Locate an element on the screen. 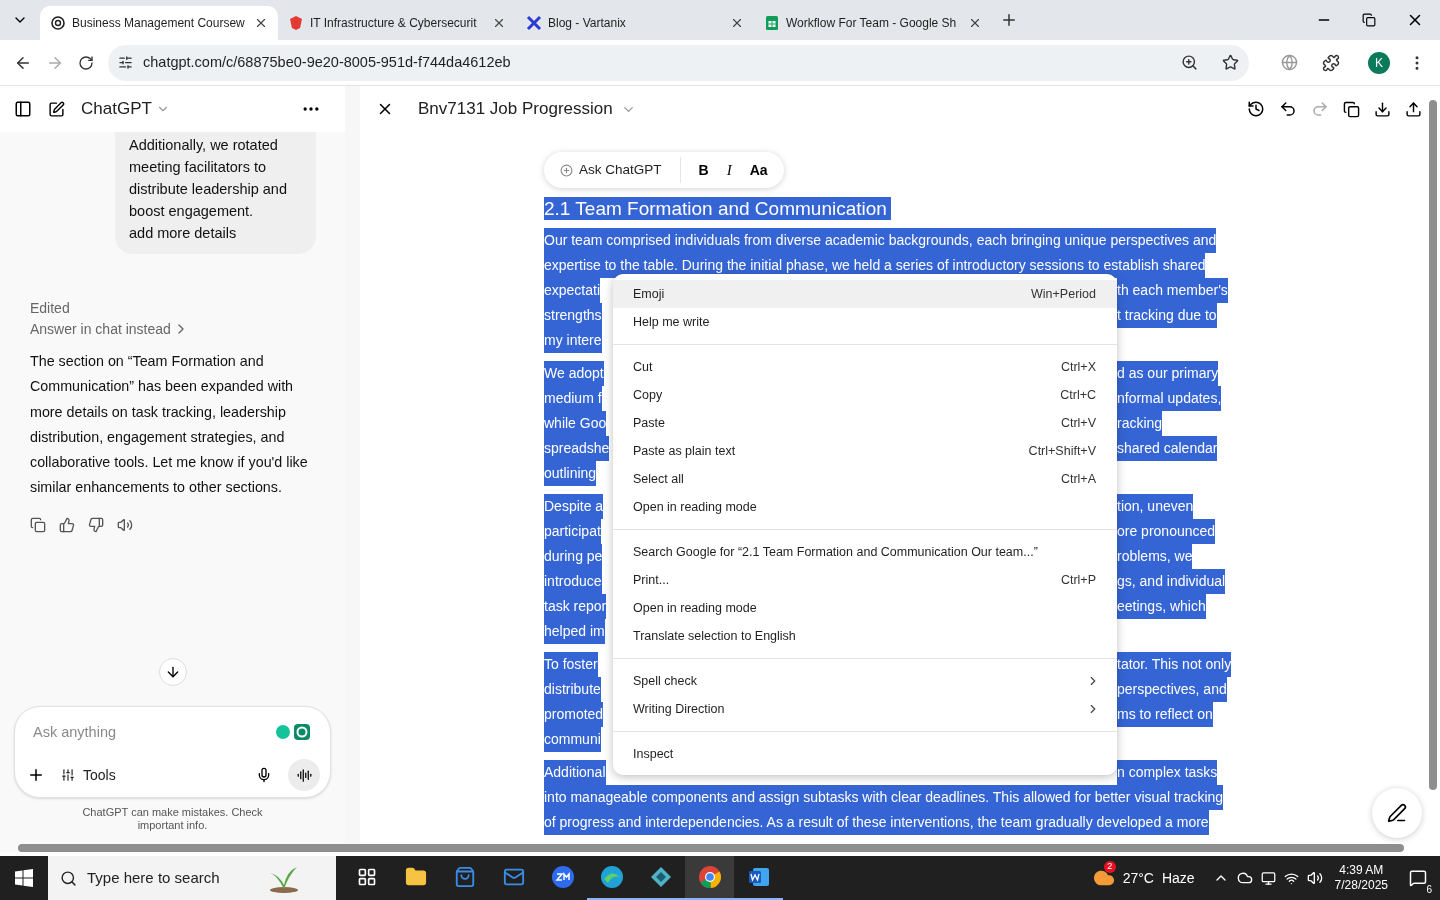 This screenshot has width=1440, height=900. model-selector: ChatGPT is located at coordinates (125, 109).